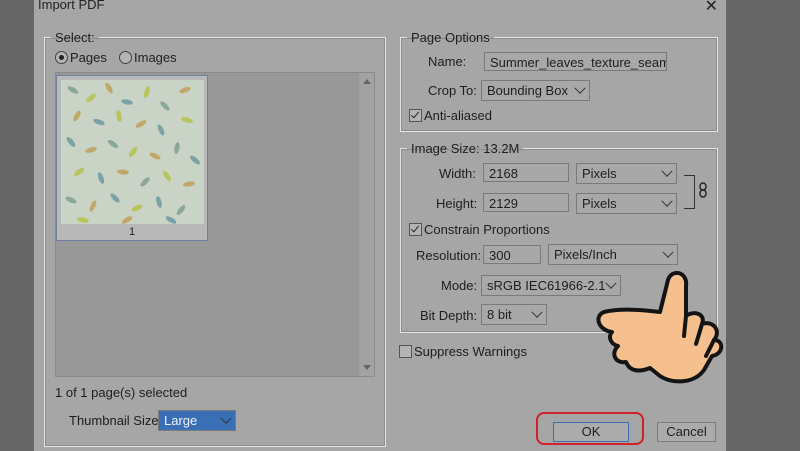 The height and width of the screenshot is (451, 800). Describe the element at coordinates (447, 61) in the screenshot. I see `name-label: Name:` at that location.